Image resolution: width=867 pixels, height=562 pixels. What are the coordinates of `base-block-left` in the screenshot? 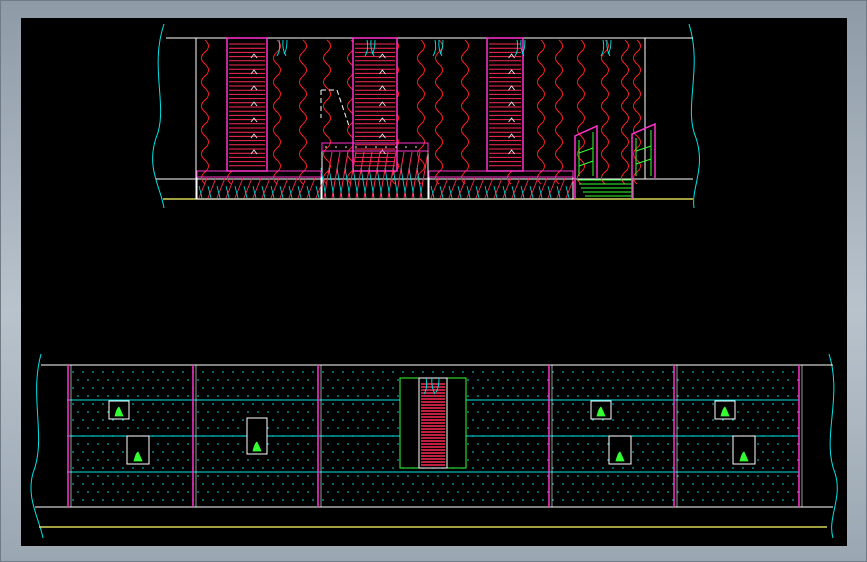 It's located at (260, 185).